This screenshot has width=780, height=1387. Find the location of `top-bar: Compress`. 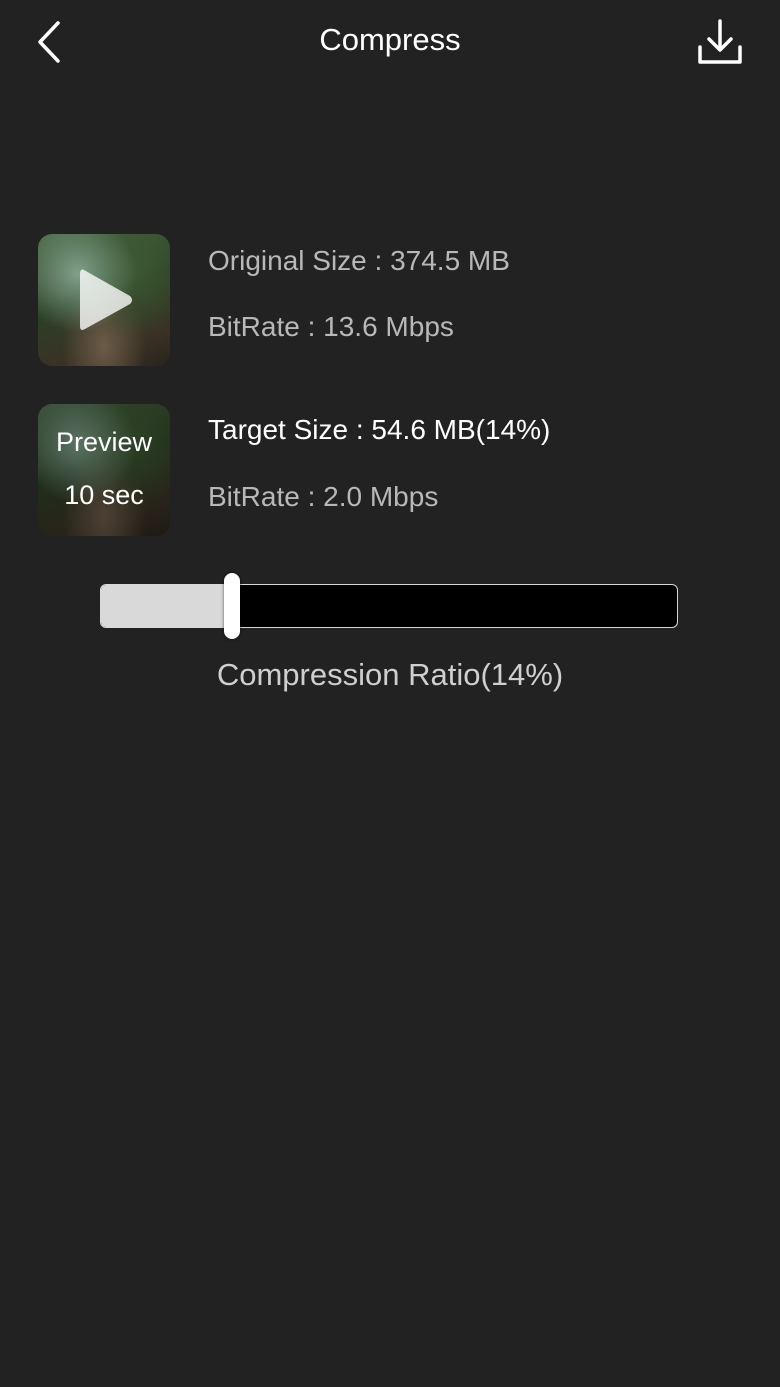

top-bar: Compress is located at coordinates (390, 42).